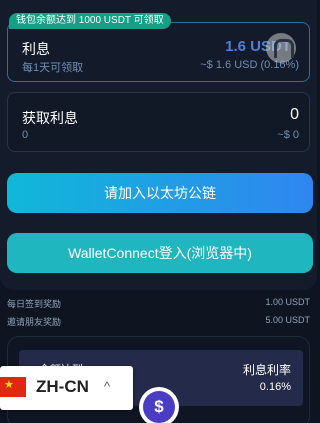 This screenshot has width=320, height=423. What do you see at coordinates (288, 135) in the screenshot?
I see `claim-usd-value: ~$ 0` at bounding box center [288, 135].